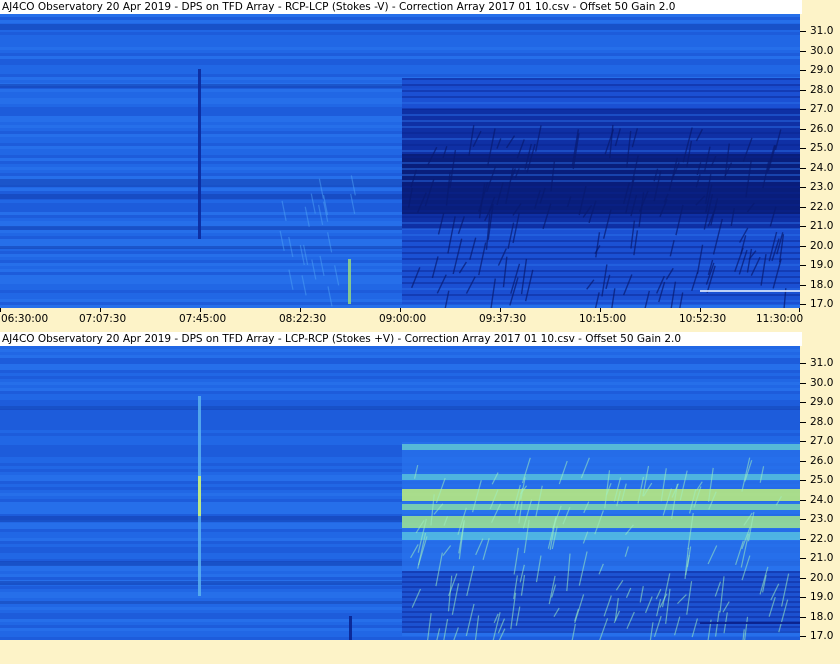 The image size is (840, 664). What do you see at coordinates (303, 319) in the screenshot?
I see `time-label: 08:22:30` at bounding box center [303, 319].